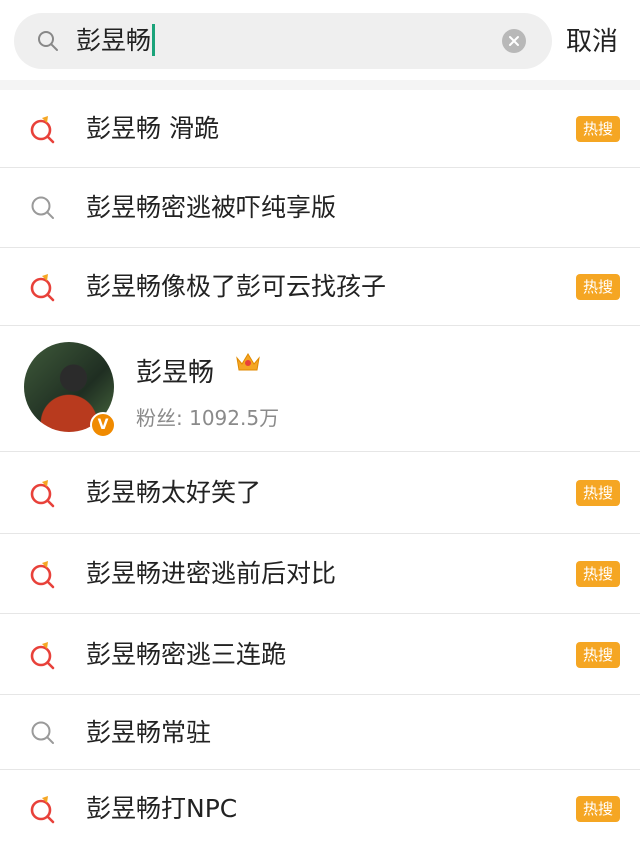 This screenshot has width=640, height=843. What do you see at coordinates (320, 389) in the screenshot?
I see `user-result-row: V 彭昱畅粉丝: 1092.5万` at bounding box center [320, 389].